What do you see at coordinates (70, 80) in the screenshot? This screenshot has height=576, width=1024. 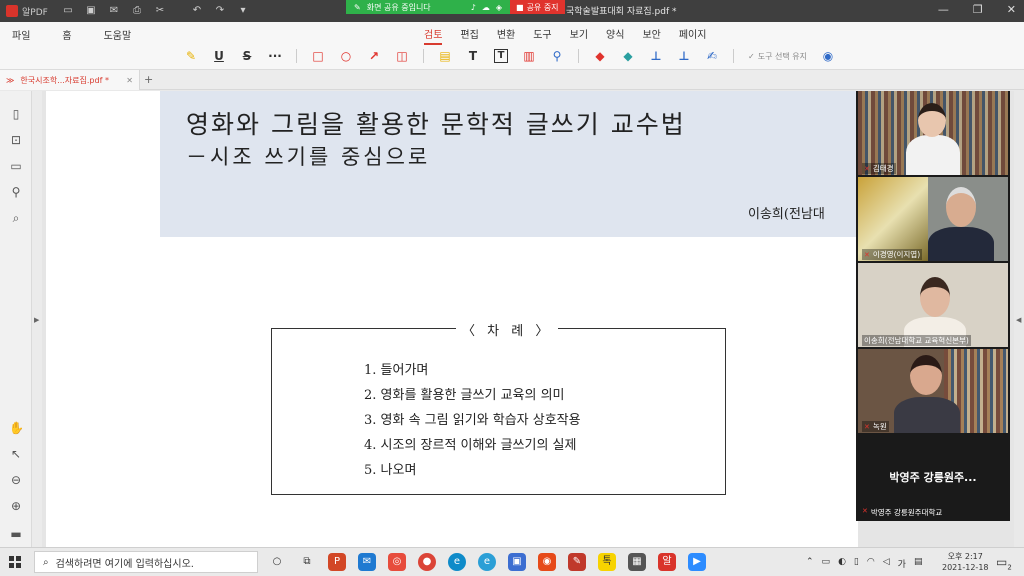 I see `doc-tab-active: ≫ 한국시조학...자료집.pdf * ✕` at bounding box center [70, 80].